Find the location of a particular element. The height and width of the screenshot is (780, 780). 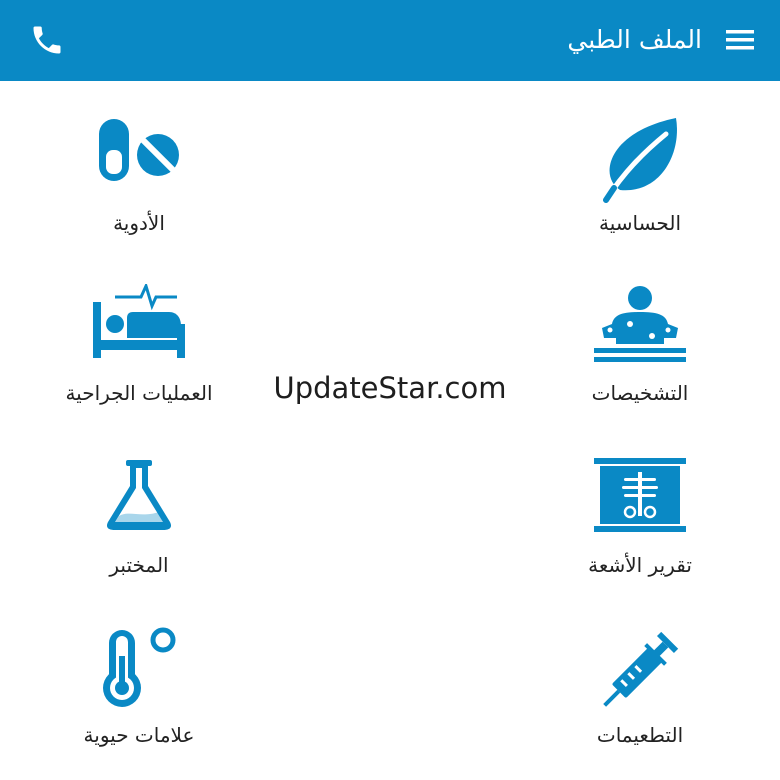

phone-icon is located at coordinates (47, 40).